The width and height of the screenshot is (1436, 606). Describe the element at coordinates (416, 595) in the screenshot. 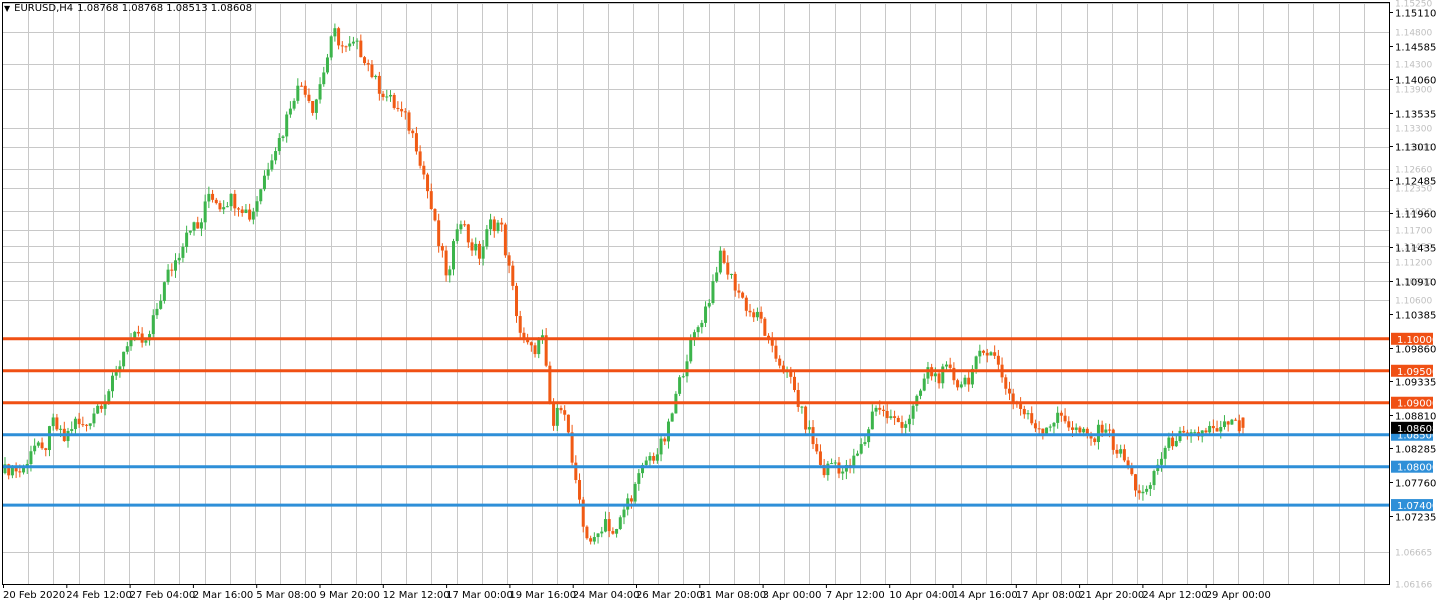

I see `time-tick-label: 12 Mar 12:00` at that location.